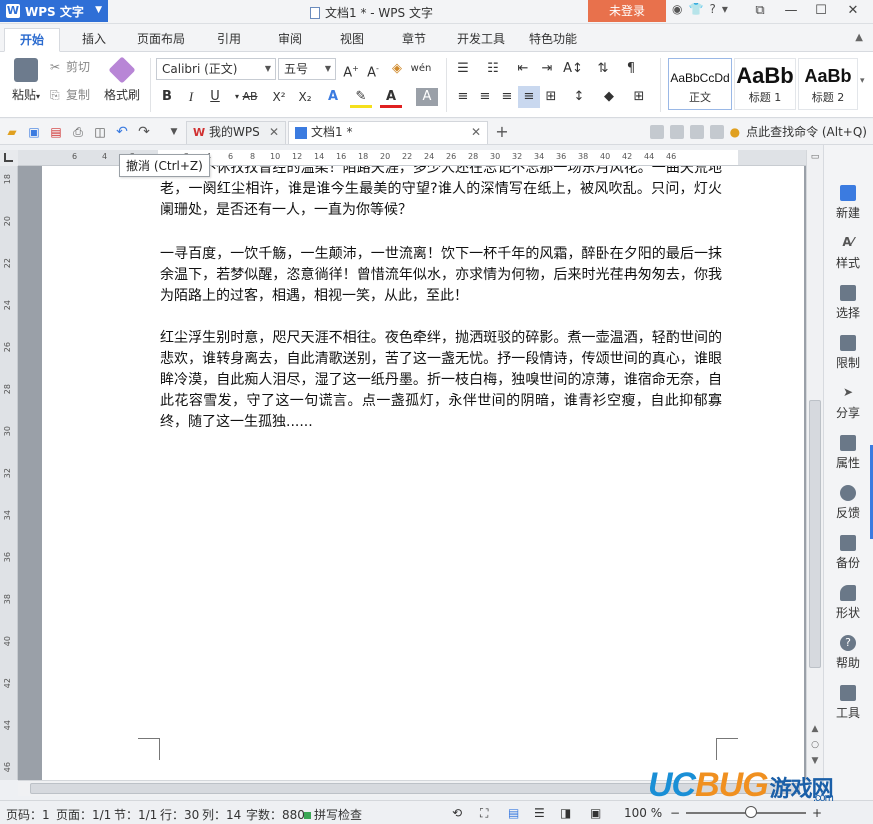  I want to click on pane-new-button: 新建, so click(848, 203).